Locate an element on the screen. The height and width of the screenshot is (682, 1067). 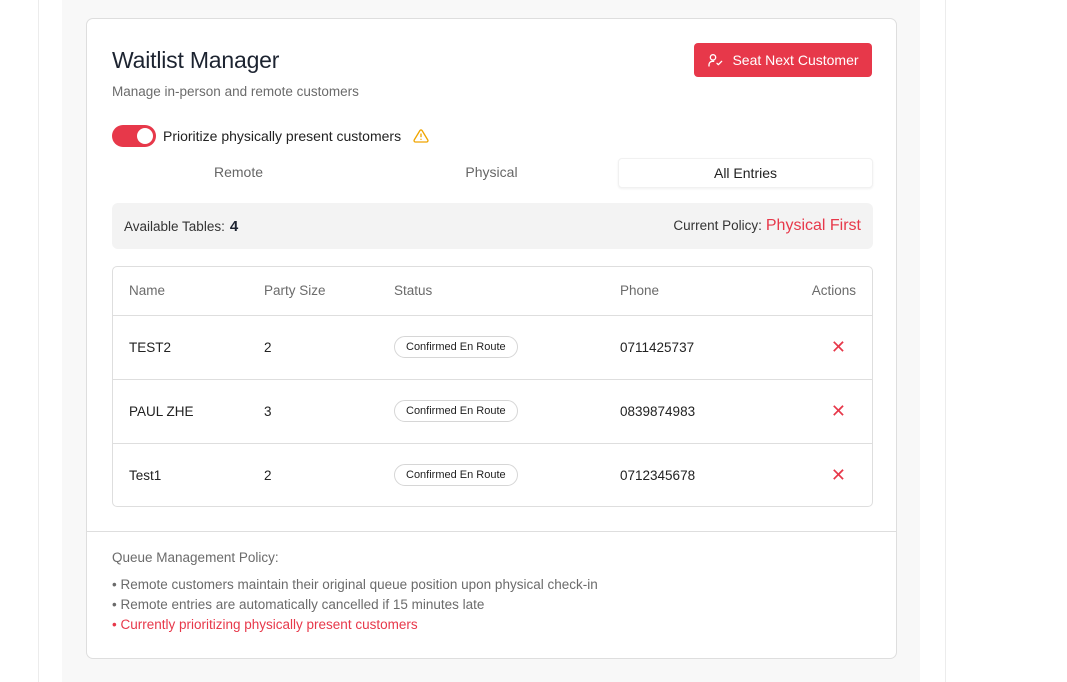
seat-next-customer-label: Seat Next Customer is located at coordinates (795, 60).